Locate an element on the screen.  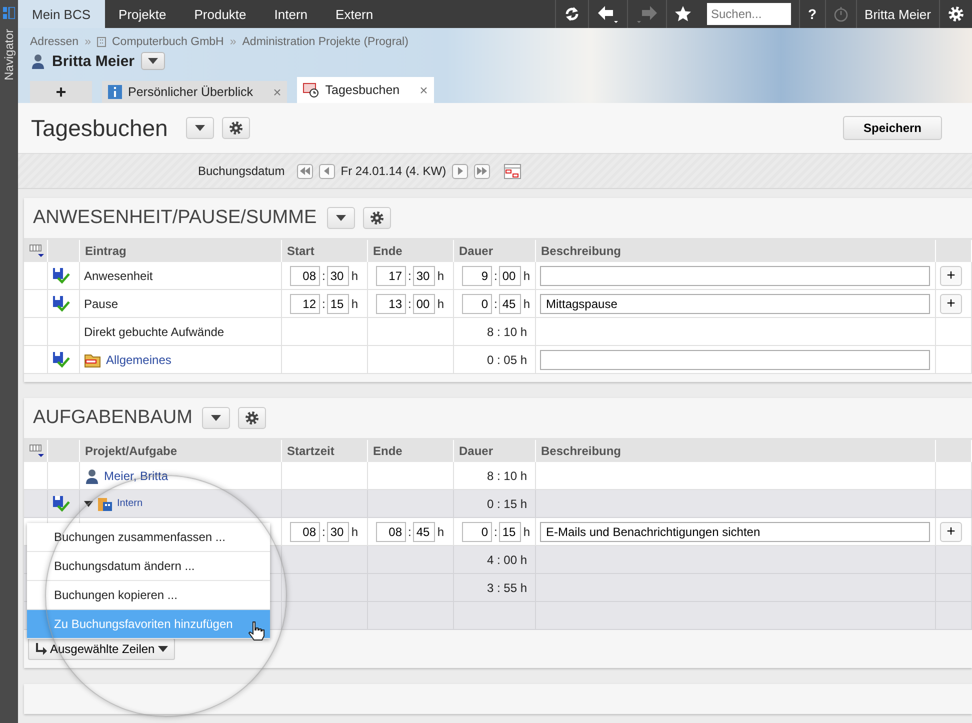
description-field: Mittagspause is located at coordinates (735, 304).